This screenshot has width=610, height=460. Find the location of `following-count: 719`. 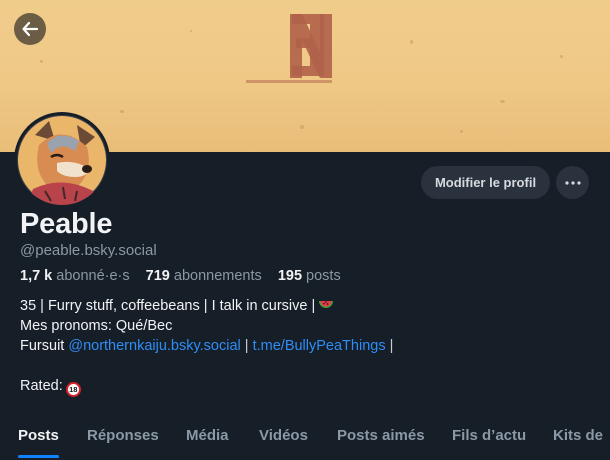

following-count: 719 is located at coordinates (157, 276).